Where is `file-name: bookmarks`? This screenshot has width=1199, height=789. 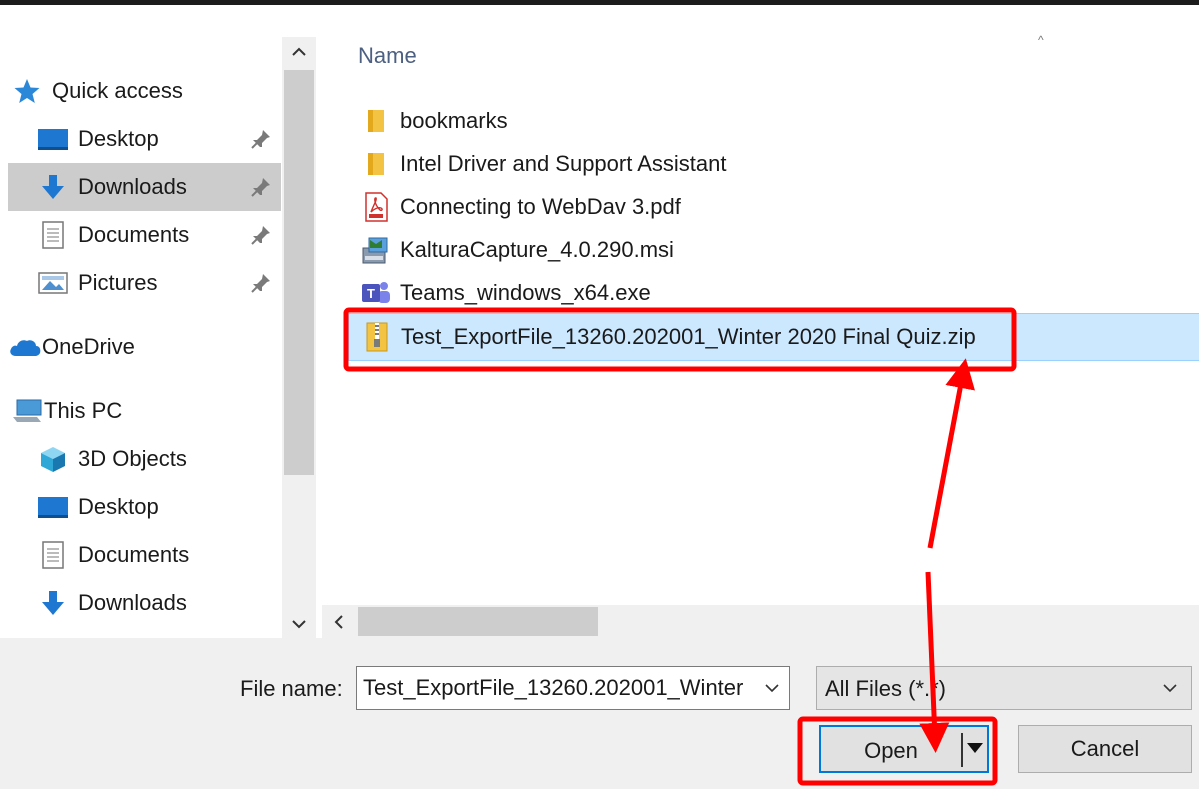 file-name: bookmarks is located at coordinates (454, 120).